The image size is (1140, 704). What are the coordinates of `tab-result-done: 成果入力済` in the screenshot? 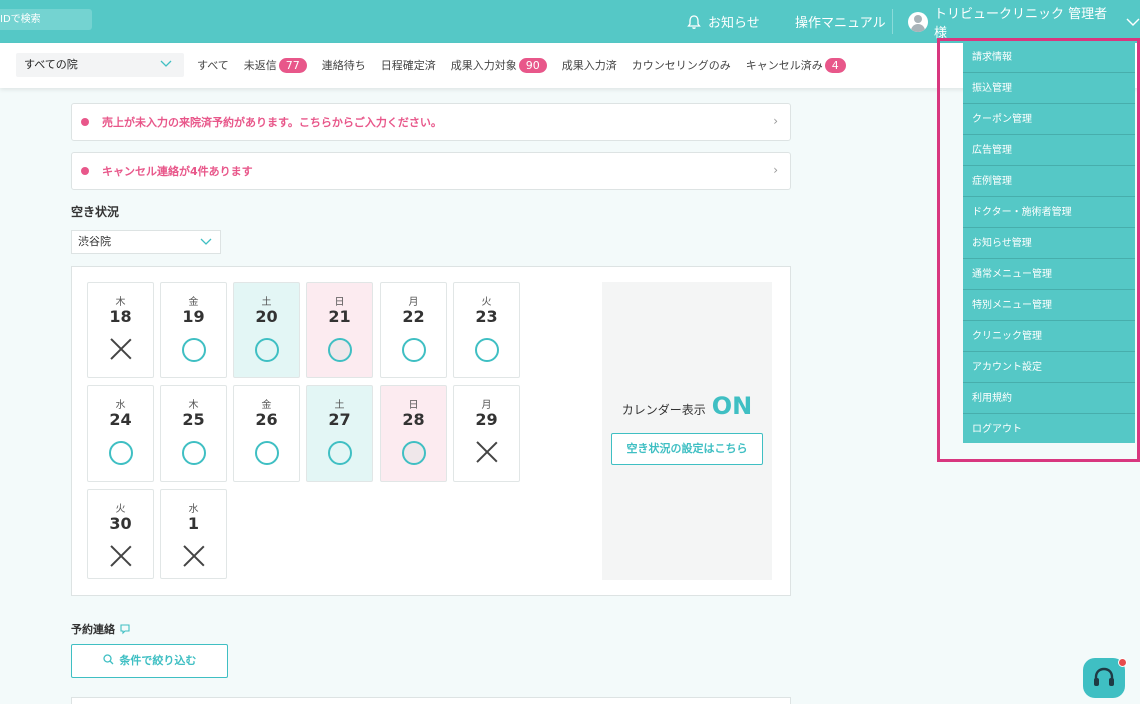 It's located at (589, 65).